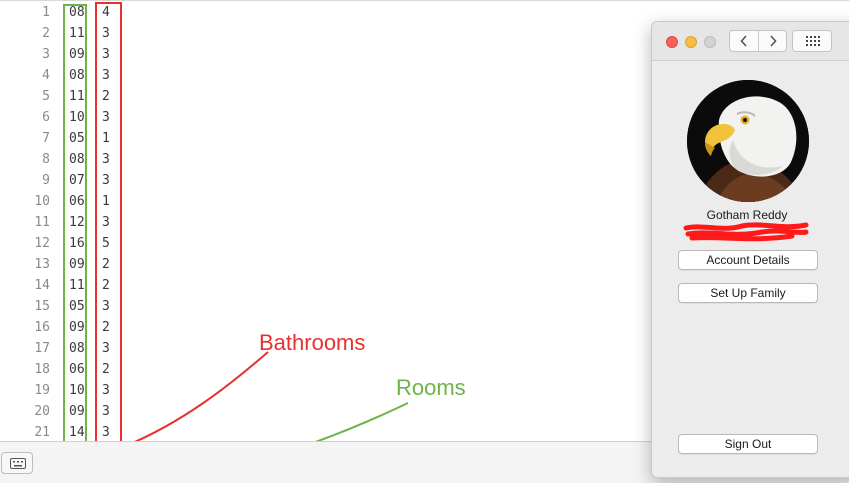 This screenshot has width=849, height=483. I want to click on close-window-button, so click(672, 42).